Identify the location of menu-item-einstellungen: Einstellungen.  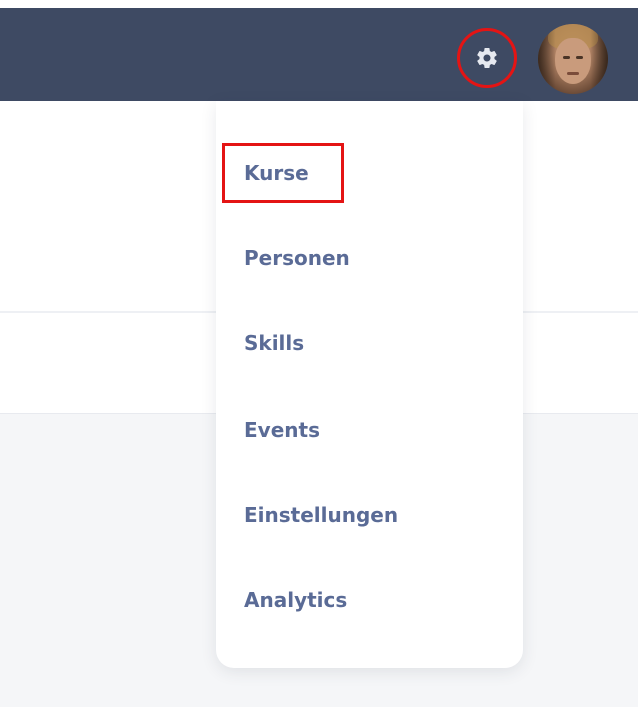
(321, 515).